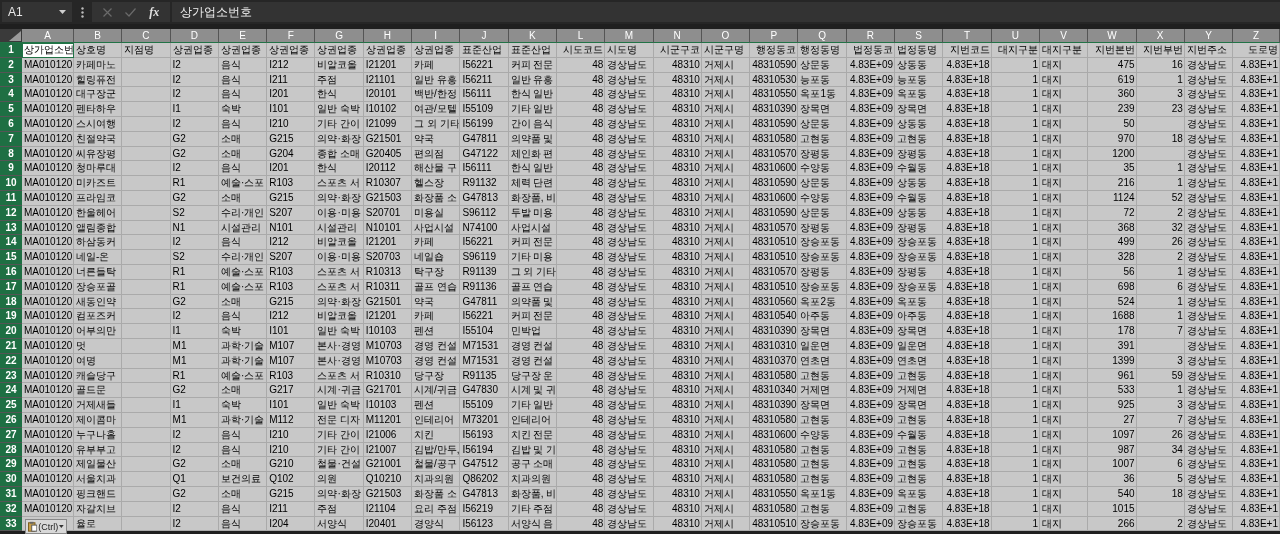 The width and height of the screenshot is (1280, 534). Describe the element at coordinates (871, 36) in the screenshot. I see `column-header: R` at that location.